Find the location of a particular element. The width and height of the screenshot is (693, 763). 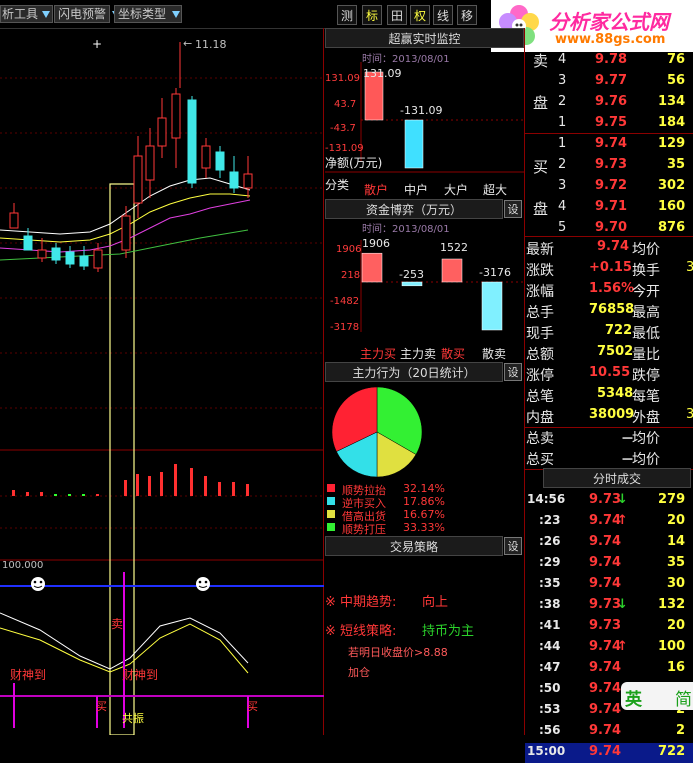

bid-volume: 160 is located at coordinates (672, 206).